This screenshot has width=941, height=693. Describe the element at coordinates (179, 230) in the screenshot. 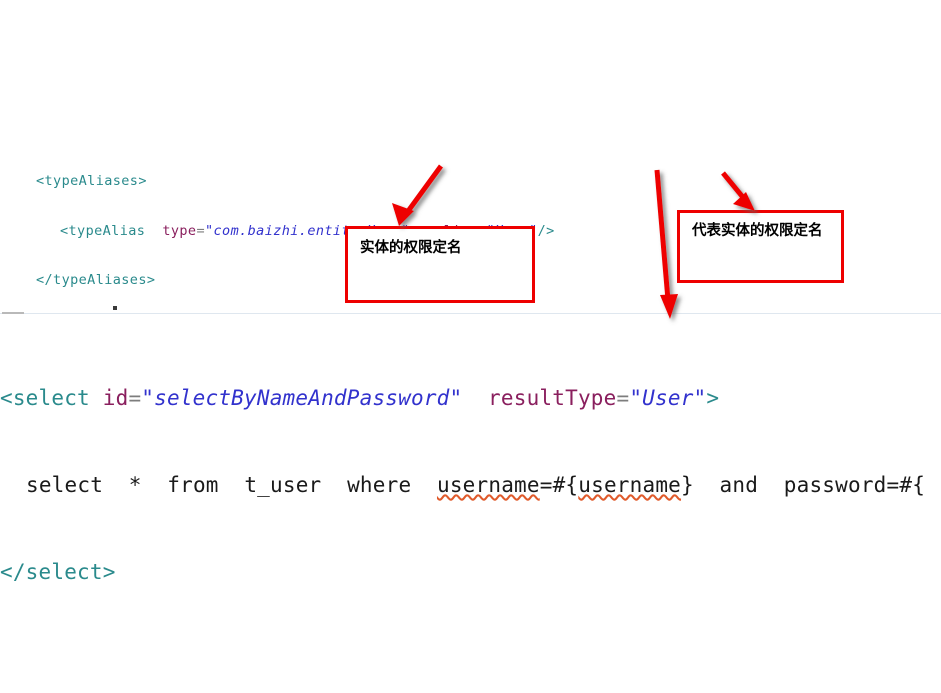

I see `code-token-attr-type: type` at that location.